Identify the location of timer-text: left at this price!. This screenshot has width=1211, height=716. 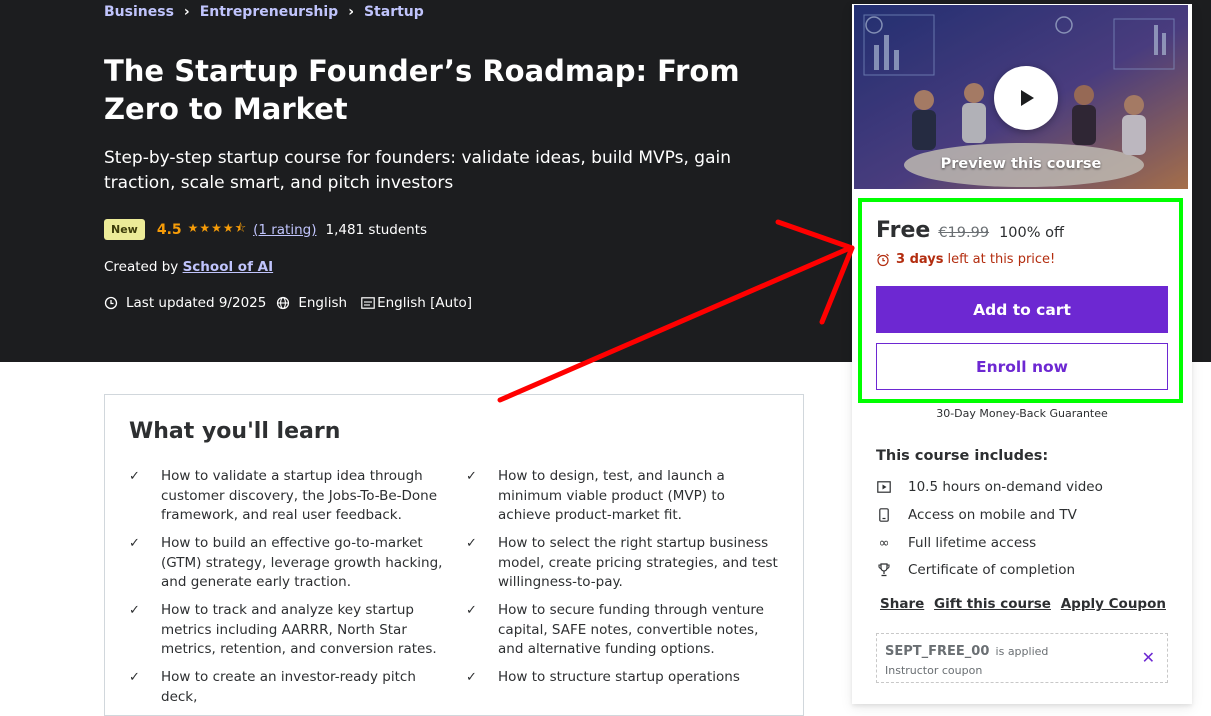
(1001, 259).